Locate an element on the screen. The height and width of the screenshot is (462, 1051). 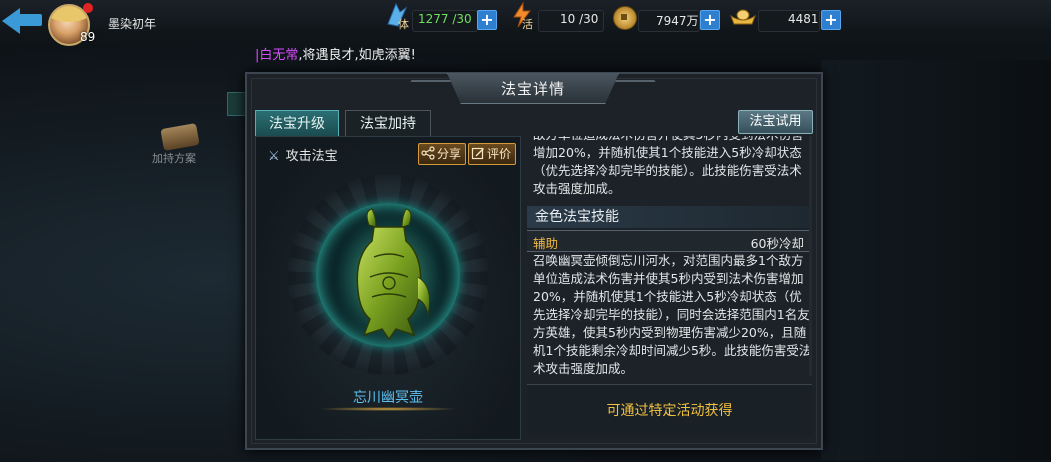
review-label: 评价 is located at coordinates (499, 154).